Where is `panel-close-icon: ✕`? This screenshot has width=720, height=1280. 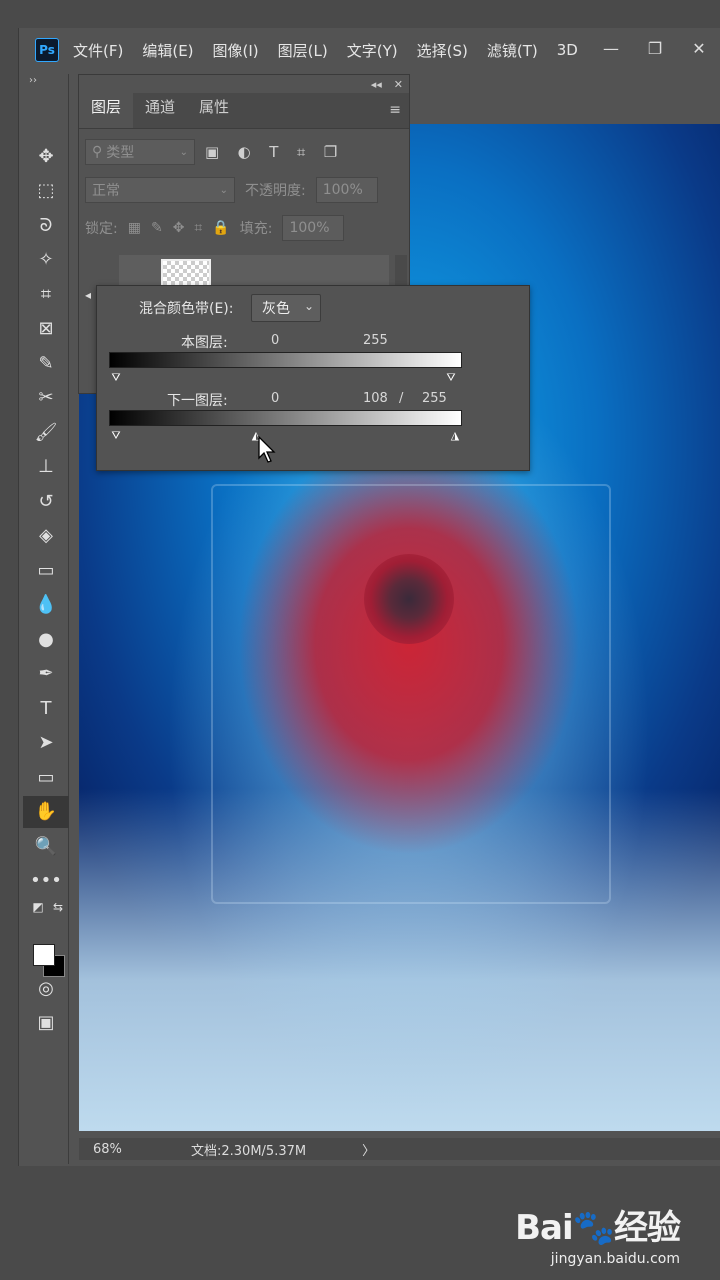
panel-close-icon: ✕ is located at coordinates (398, 84).